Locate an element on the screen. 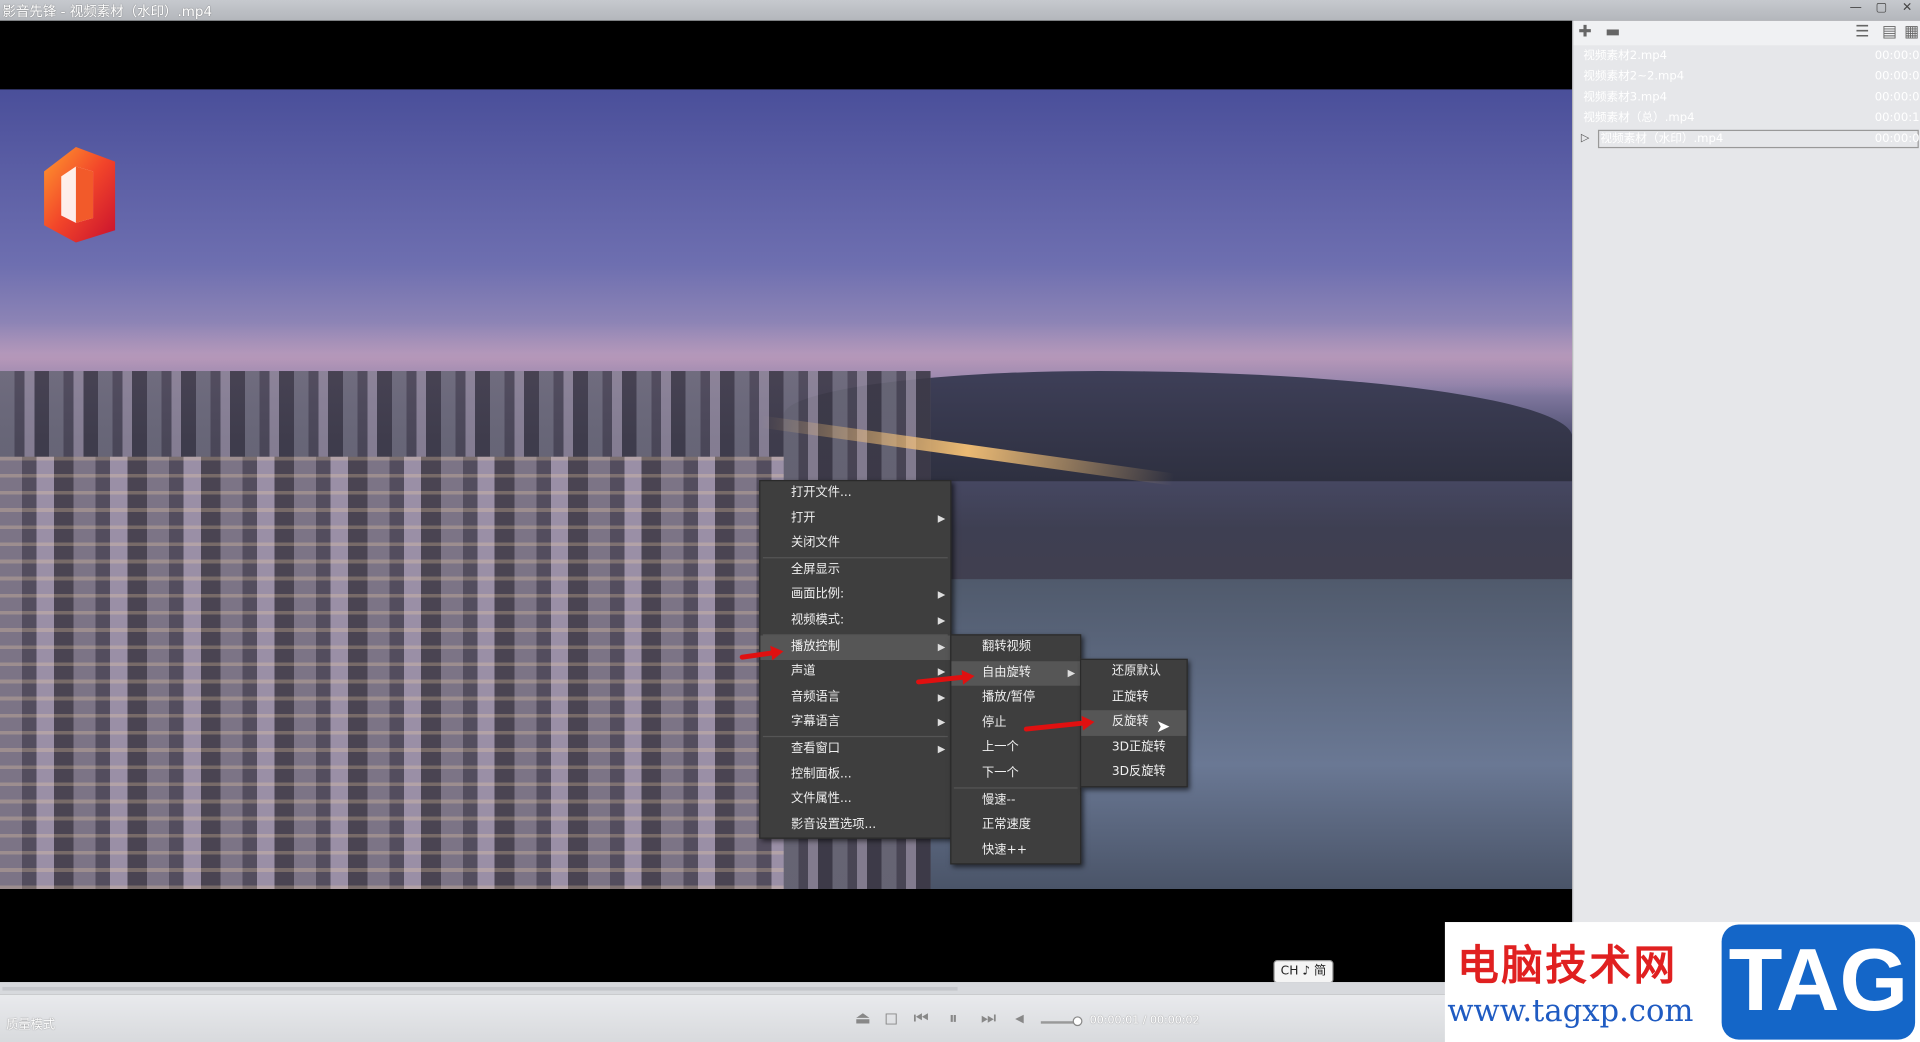 This screenshot has height=1042, width=1920. menu-item-3d-rotate-counterclockwise: 3D反旋转 is located at coordinates (1133, 773).